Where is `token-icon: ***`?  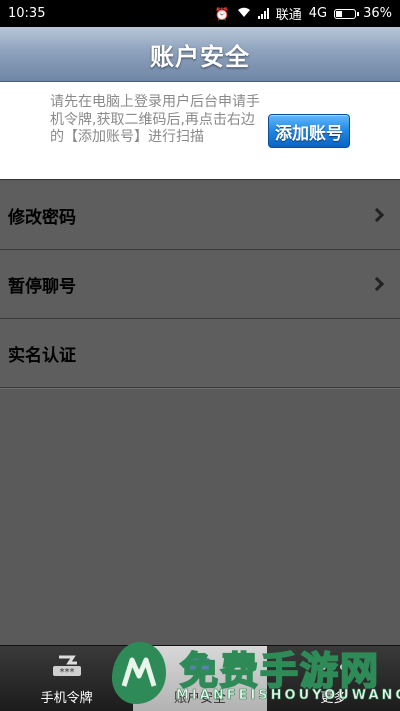 token-icon: *** is located at coordinates (67, 667).